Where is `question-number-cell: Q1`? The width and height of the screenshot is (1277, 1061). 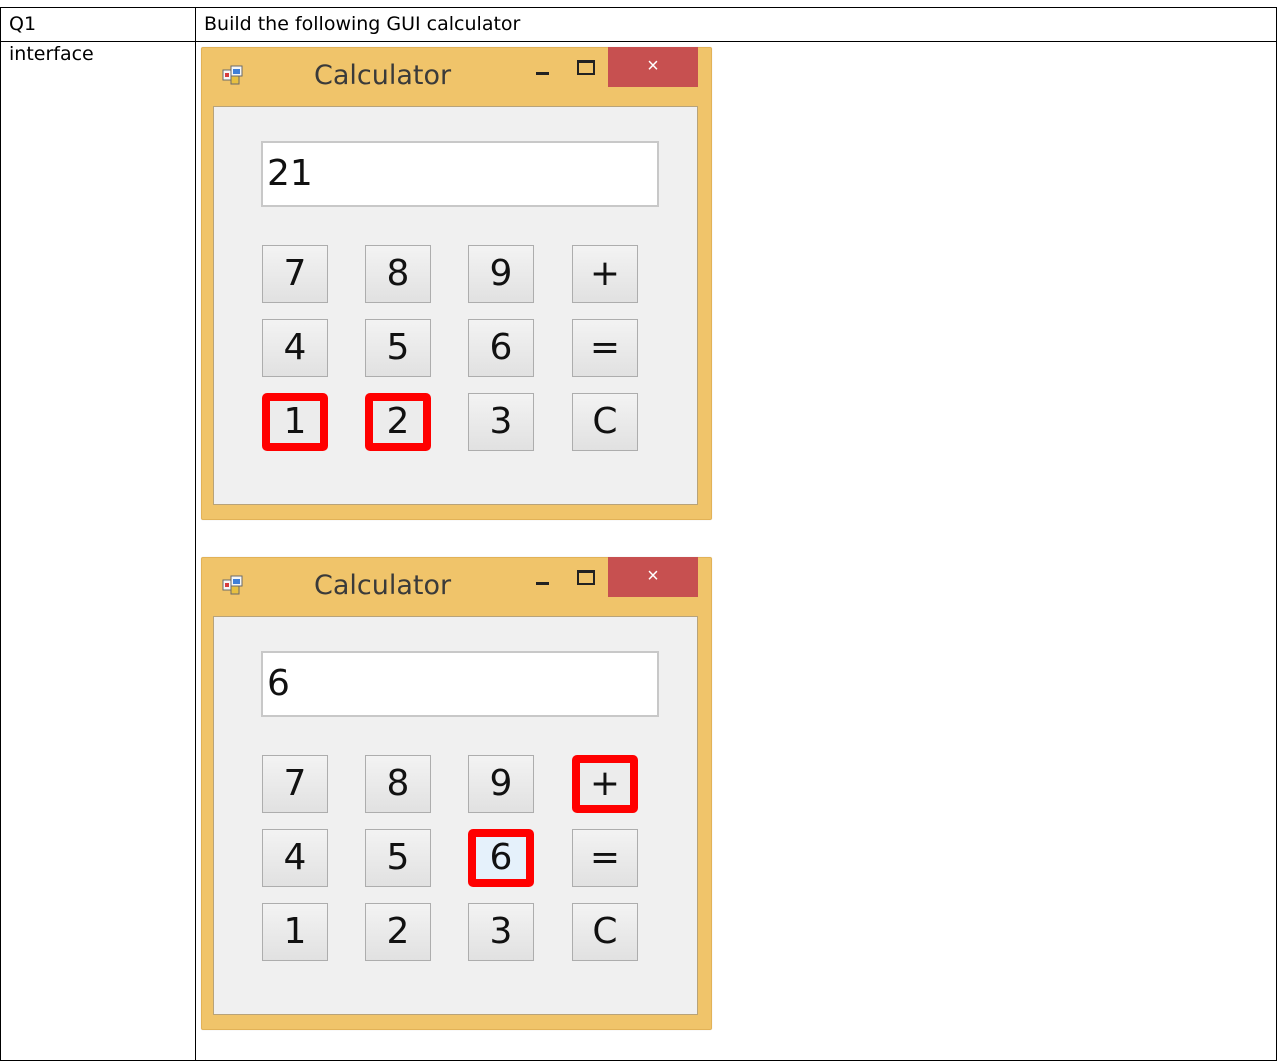 question-number-cell: Q1 is located at coordinates (98, 24).